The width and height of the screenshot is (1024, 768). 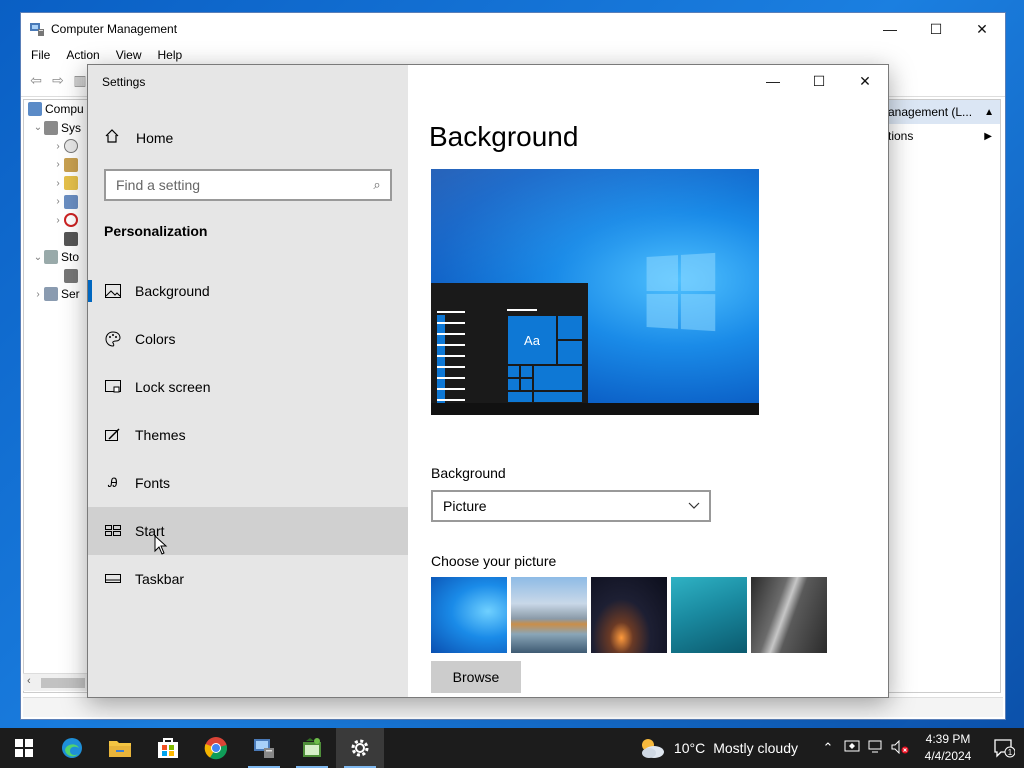 I want to click on page-title: Background, so click(x=504, y=136).